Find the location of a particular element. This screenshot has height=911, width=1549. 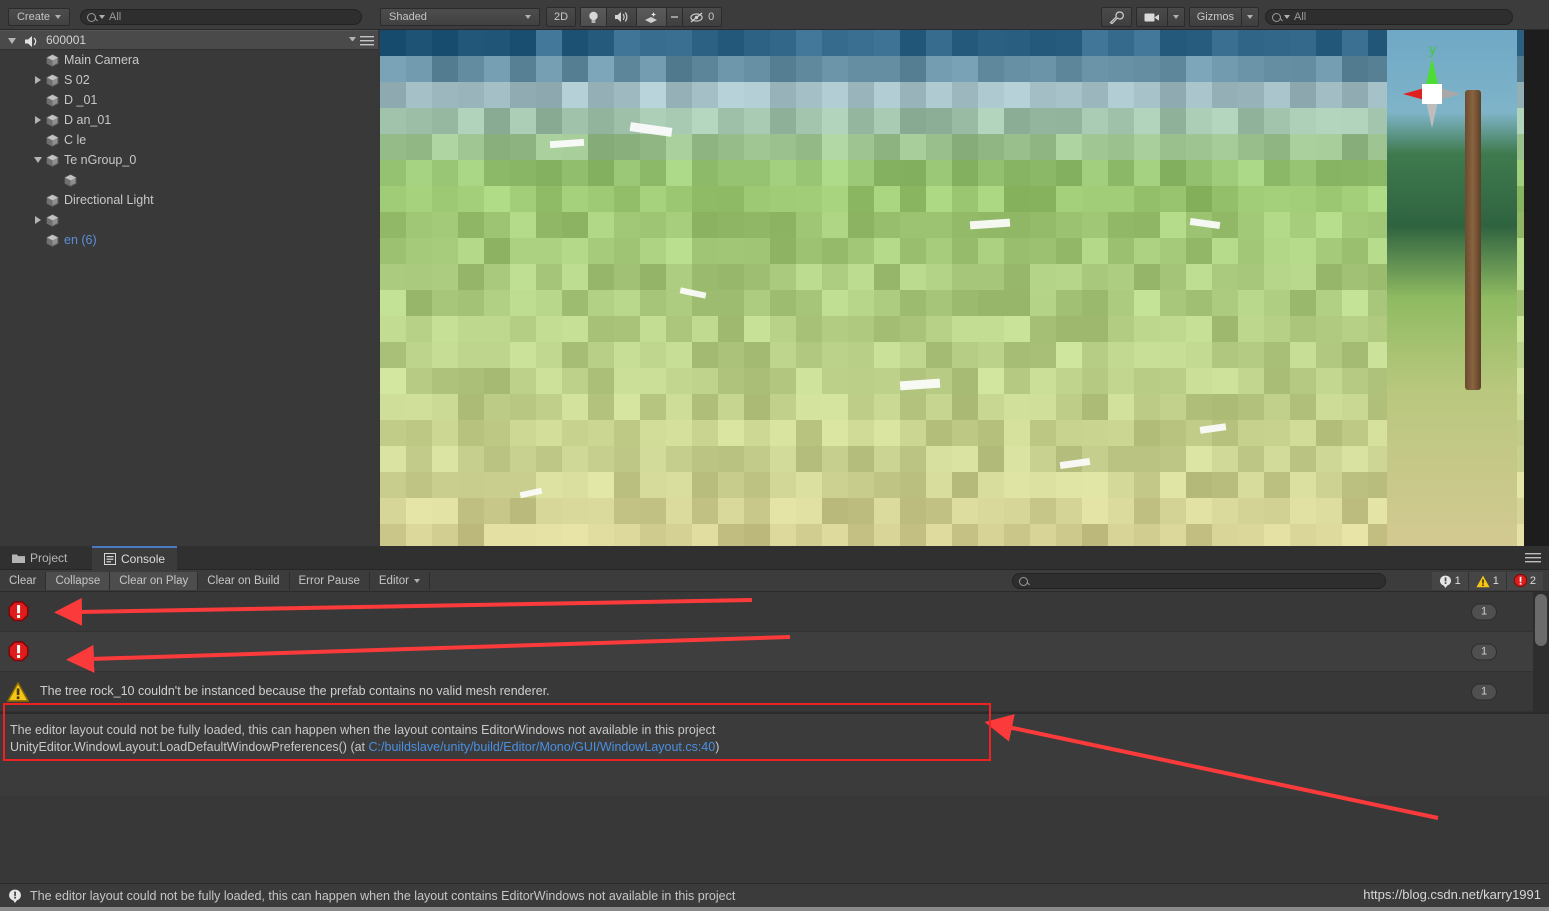

window-bottom-edge is located at coordinates (774, 909).